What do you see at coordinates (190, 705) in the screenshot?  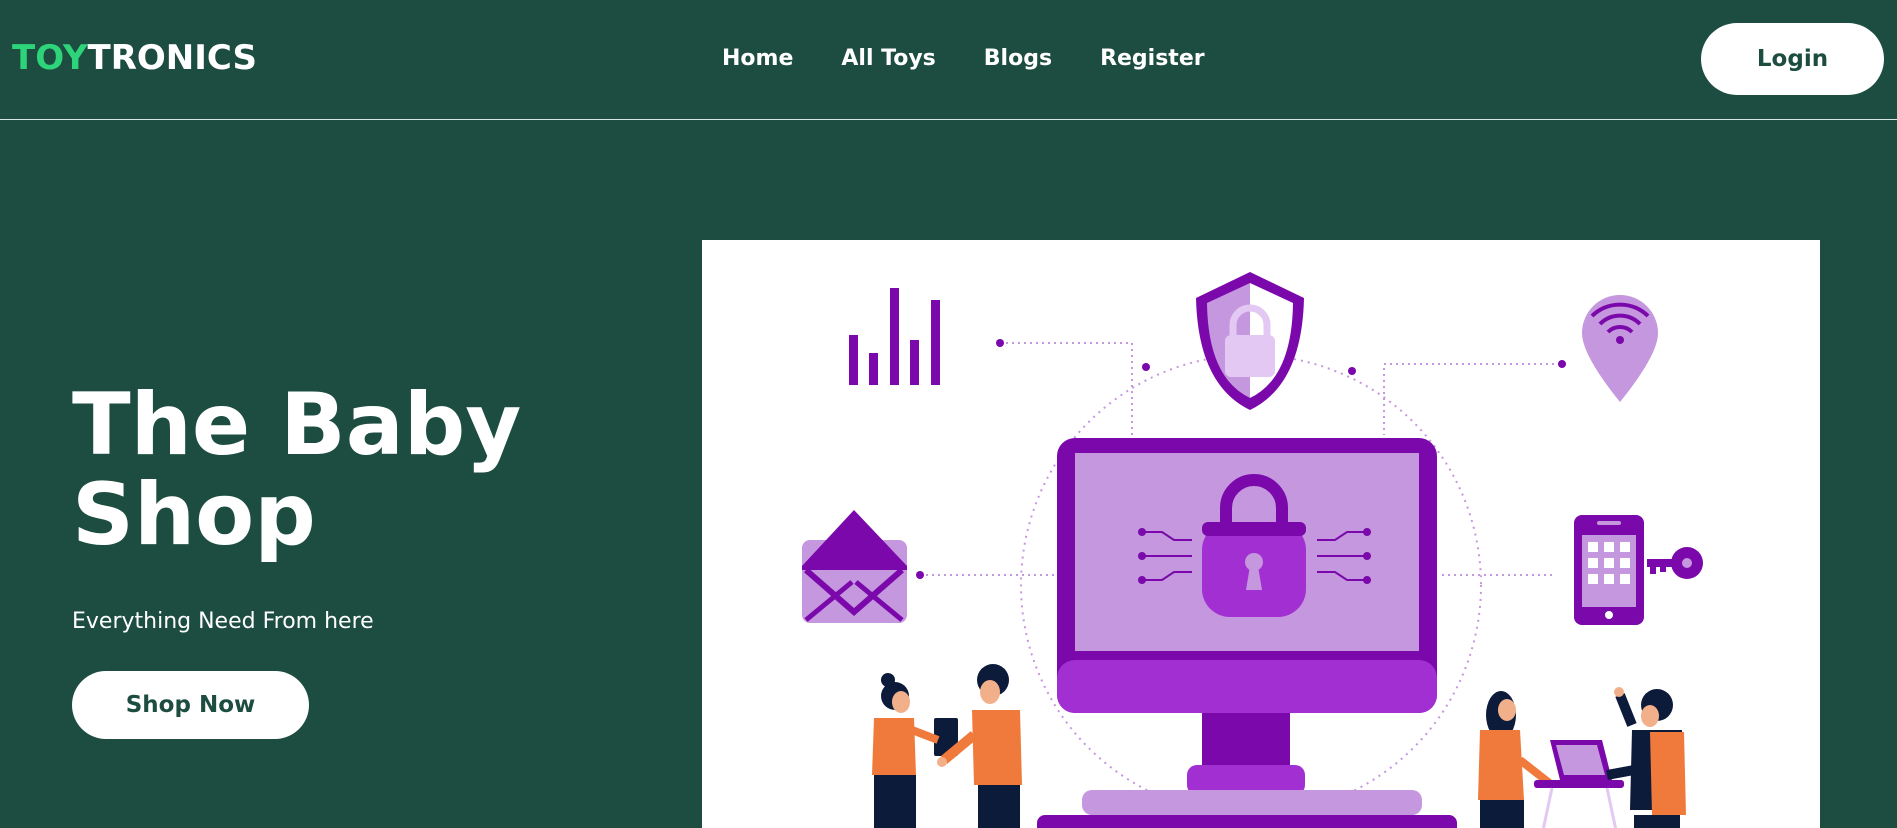 I see `shop-now-button: Shop Now` at bounding box center [190, 705].